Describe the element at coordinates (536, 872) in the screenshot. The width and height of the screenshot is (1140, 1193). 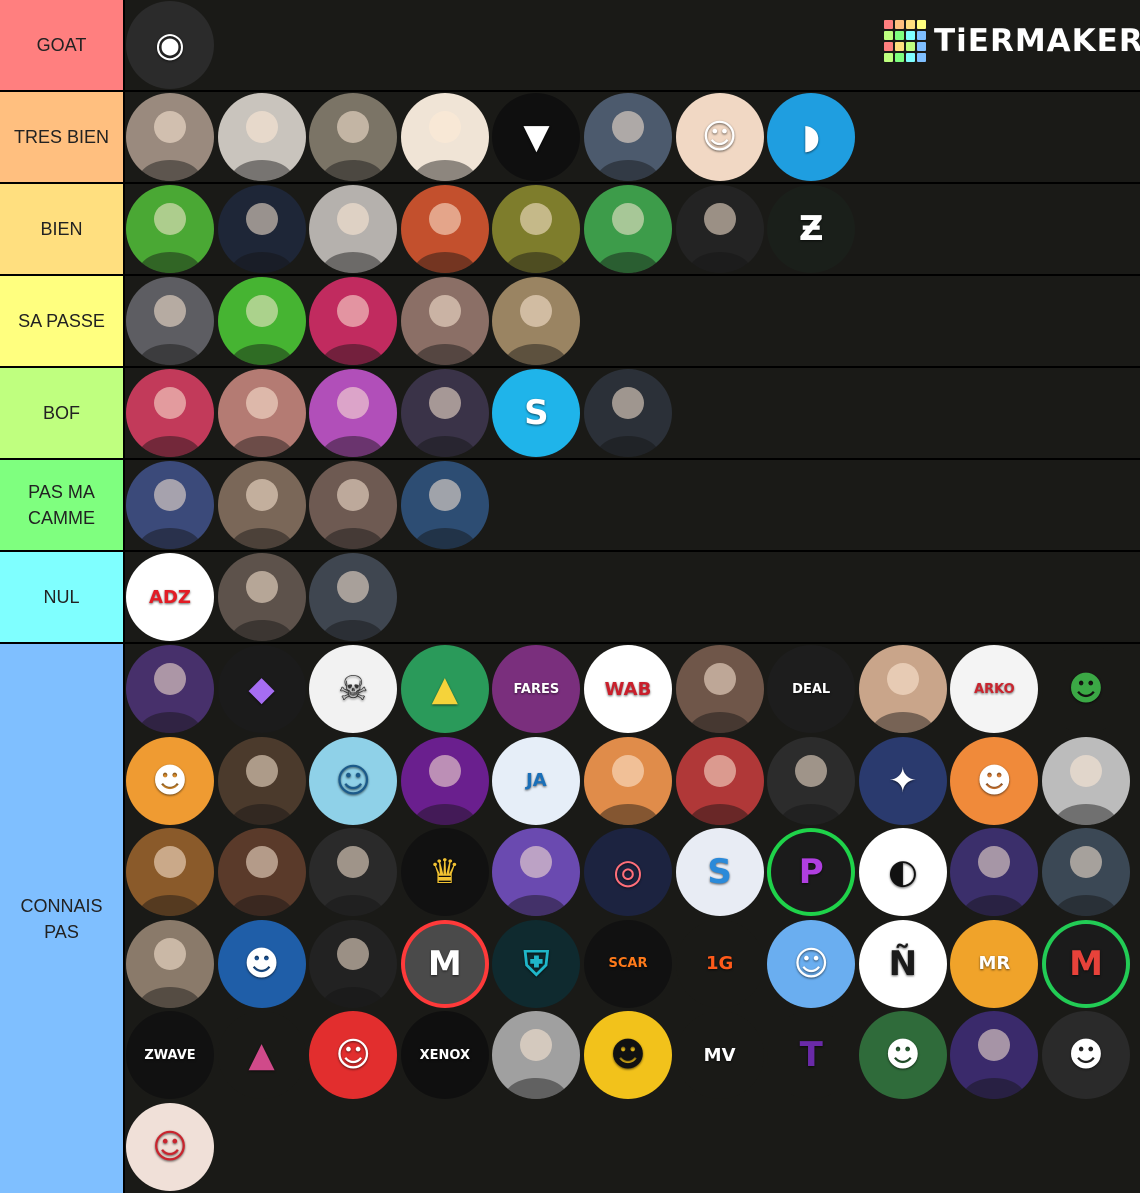
I see `person-hat-photo-icon` at that location.